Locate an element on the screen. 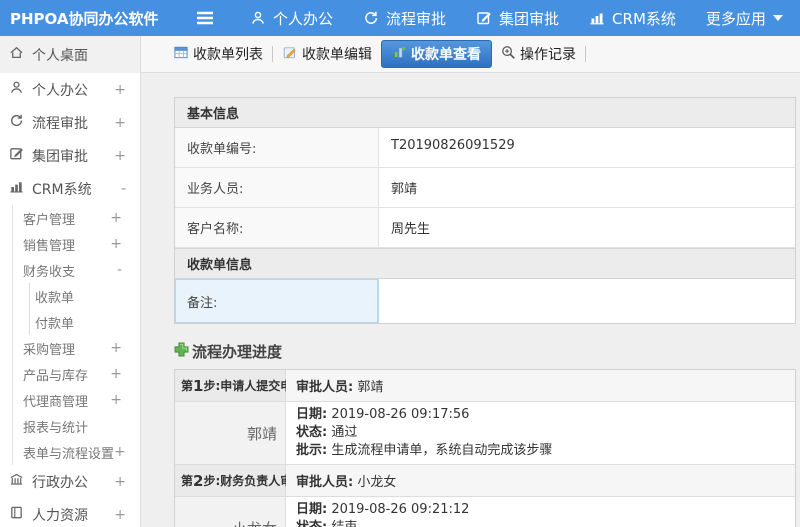  tab-receipt-edit: 收款单编辑 is located at coordinates (327, 54).